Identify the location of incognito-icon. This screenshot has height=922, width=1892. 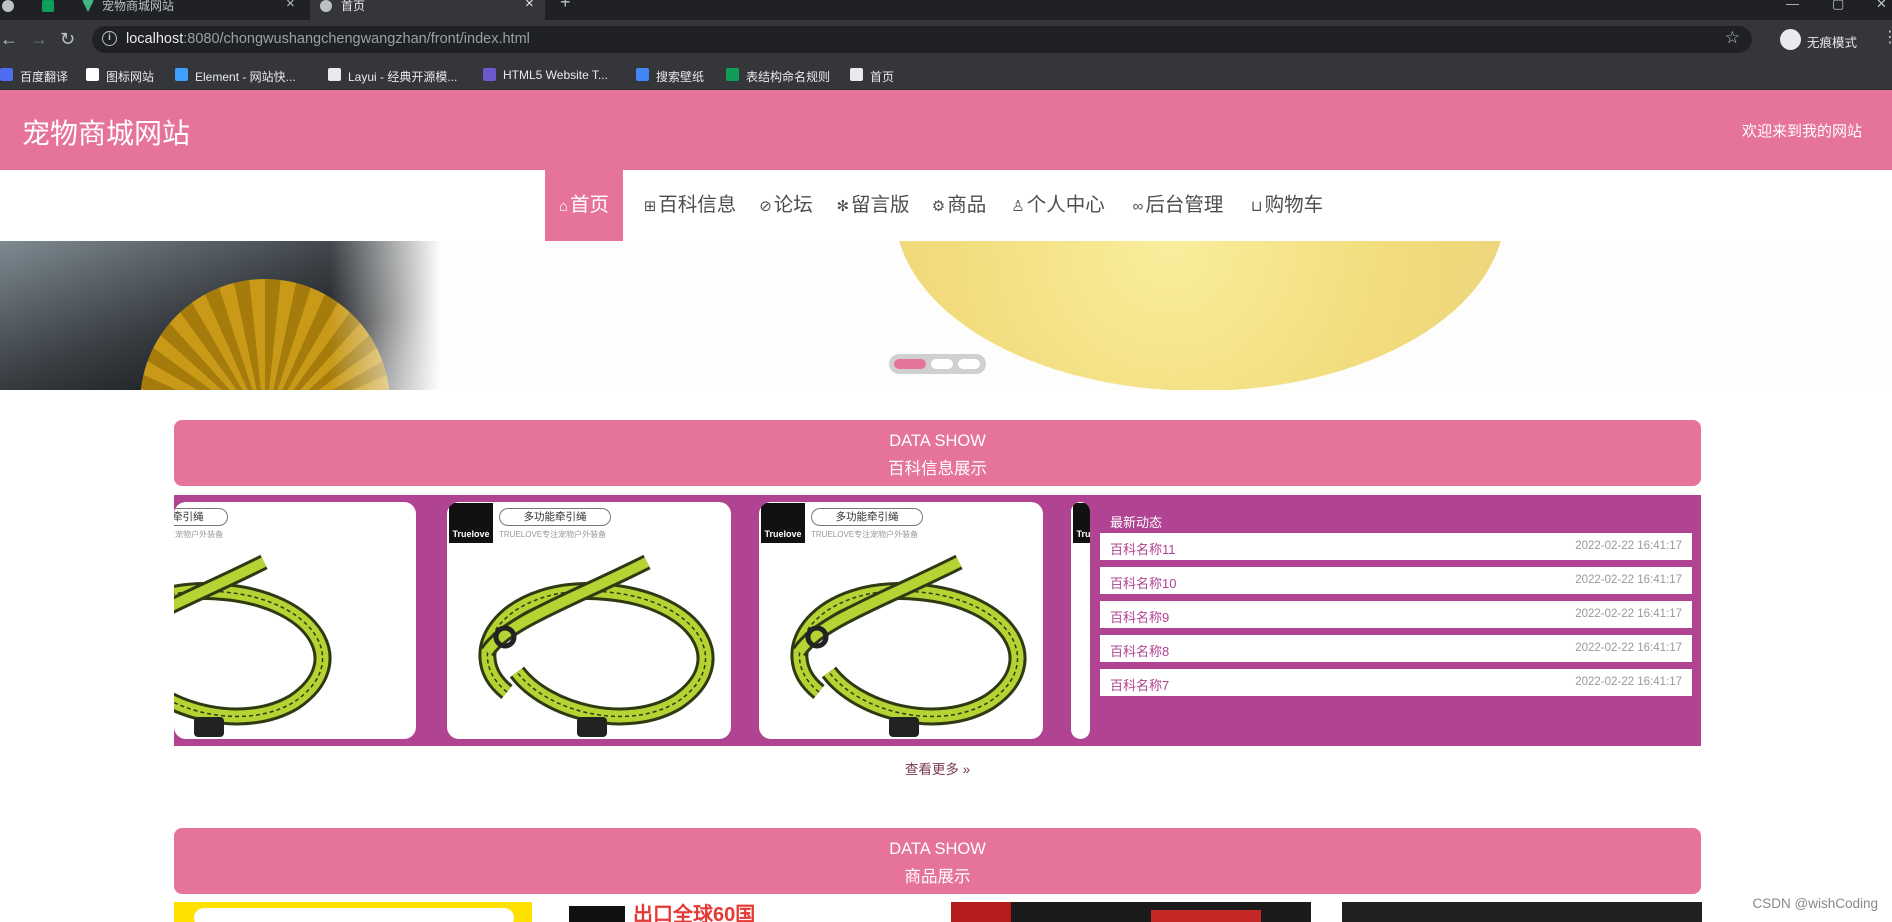
(1790, 39).